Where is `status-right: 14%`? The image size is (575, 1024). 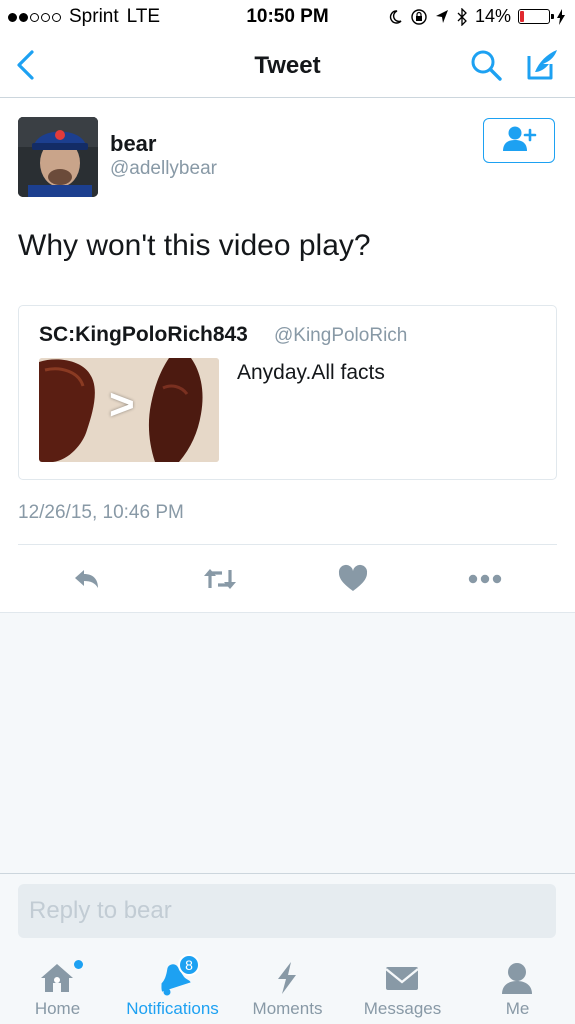 status-right: 14% is located at coordinates (476, 16).